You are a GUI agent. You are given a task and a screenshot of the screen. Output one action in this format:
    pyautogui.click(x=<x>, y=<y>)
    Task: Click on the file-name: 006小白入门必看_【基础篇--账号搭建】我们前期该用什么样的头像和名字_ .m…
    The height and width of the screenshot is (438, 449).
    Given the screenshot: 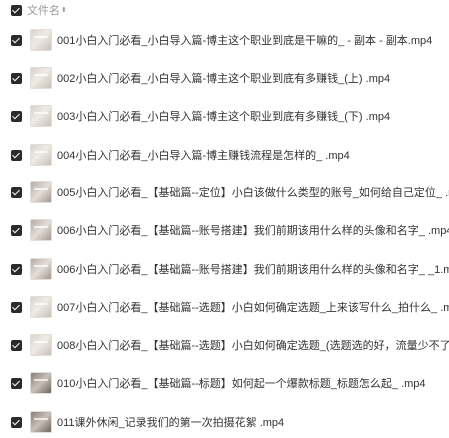 What is the action you would take?
    pyautogui.click(x=253, y=230)
    